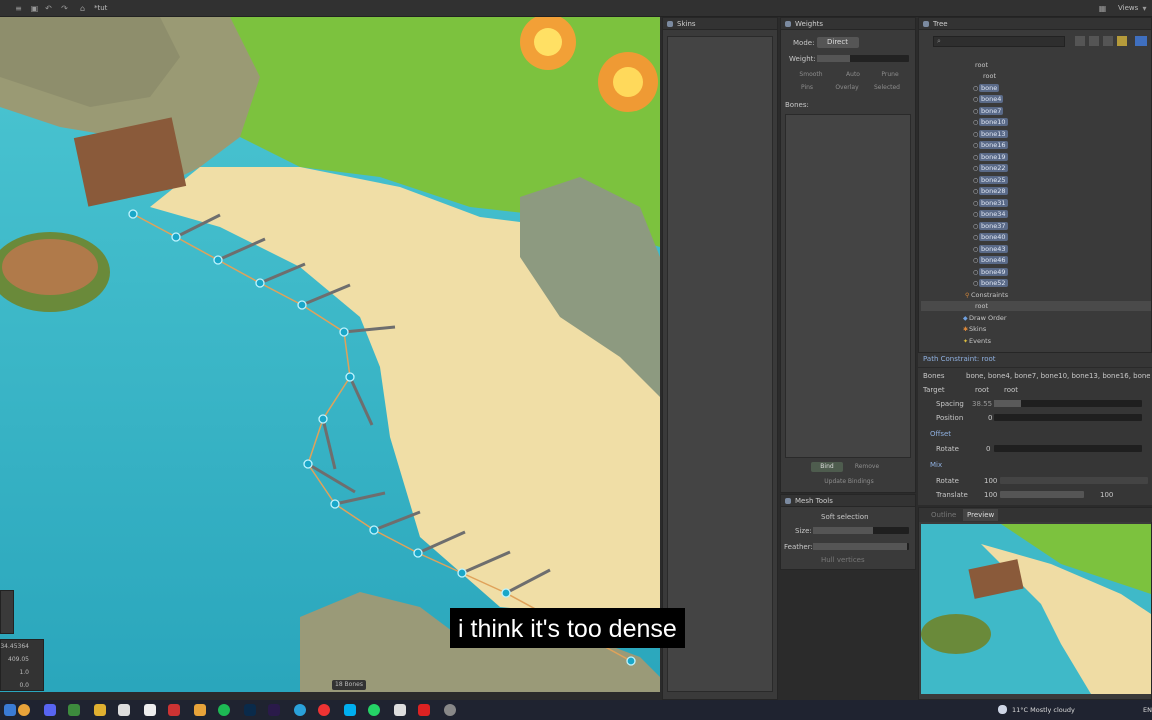 The height and width of the screenshot is (720, 1152). I want to click on tree-item-bone52: ○ bone52, so click(990, 283).